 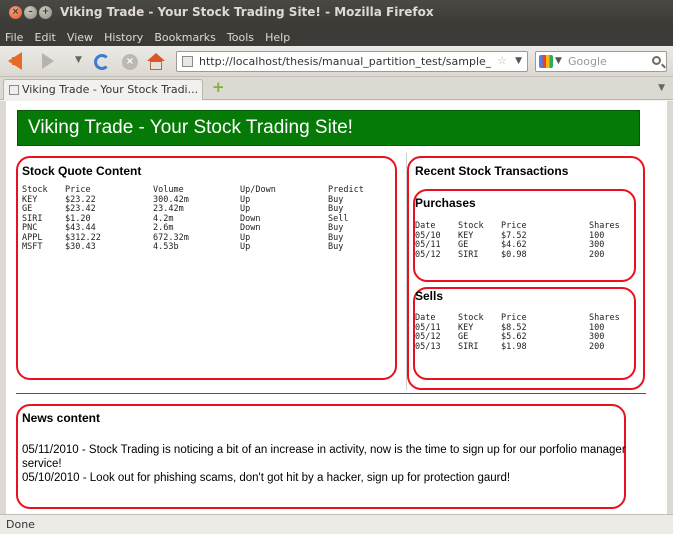 I want to click on tab-bar: Viking Trade - Your Stock Tradi... + ▼, so click(x=336, y=88).